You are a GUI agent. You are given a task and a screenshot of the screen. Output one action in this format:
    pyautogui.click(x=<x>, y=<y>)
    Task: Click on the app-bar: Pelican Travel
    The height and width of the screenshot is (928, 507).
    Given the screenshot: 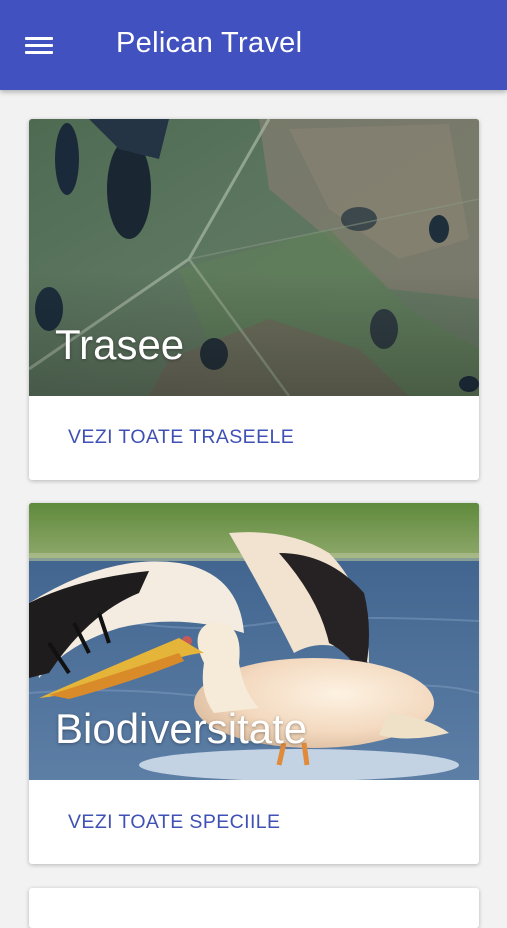 What is the action you would take?
    pyautogui.click(x=253, y=45)
    